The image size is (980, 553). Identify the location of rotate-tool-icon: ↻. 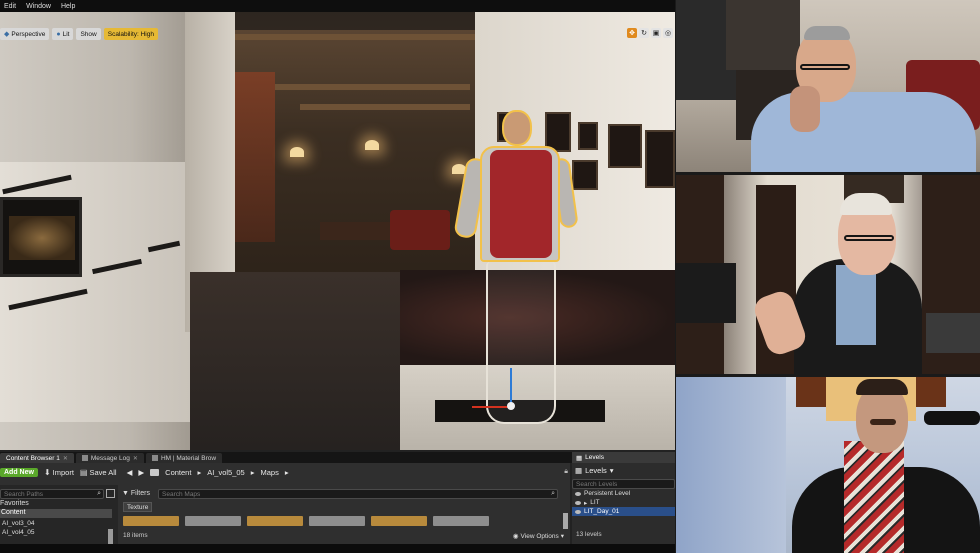
(644, 33).